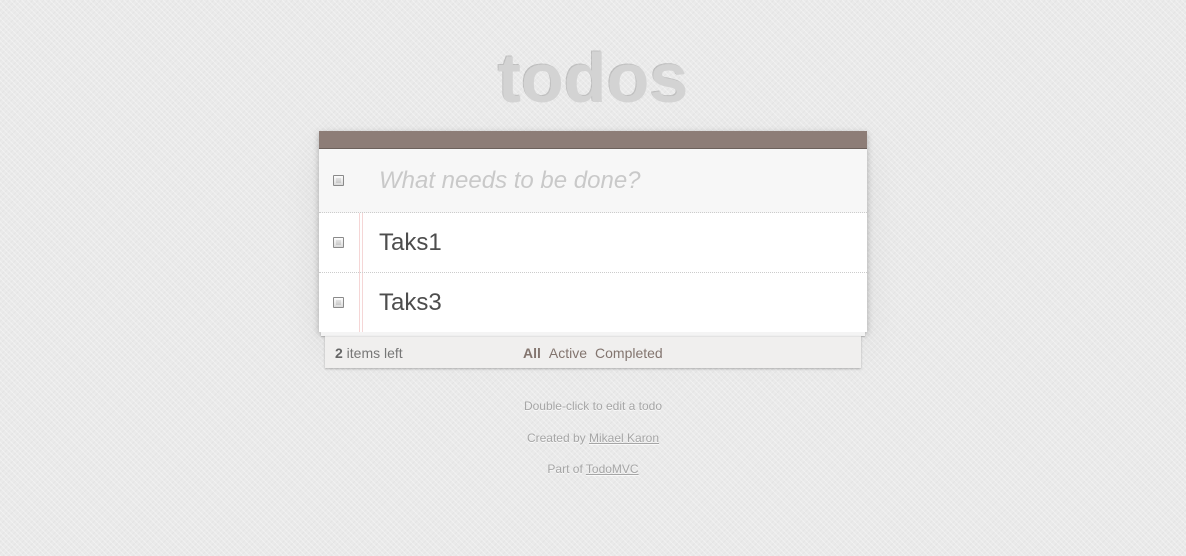  What do you see at coordinates (593, 406) in the screenshot?
I see `info-hint: Double-click to edit a todo` at bounding box center [593, 406].